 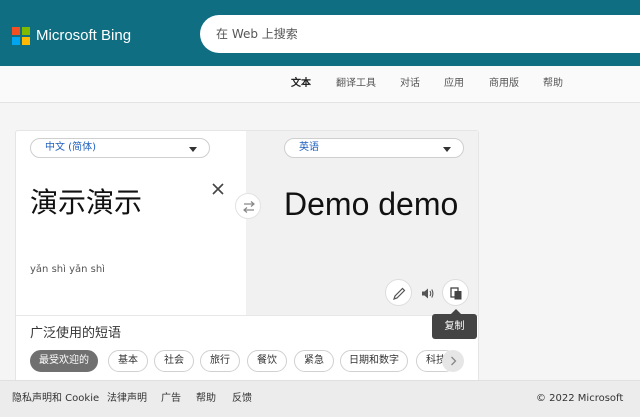 I want to click on speaker-icon, so click(x=426, y=292).